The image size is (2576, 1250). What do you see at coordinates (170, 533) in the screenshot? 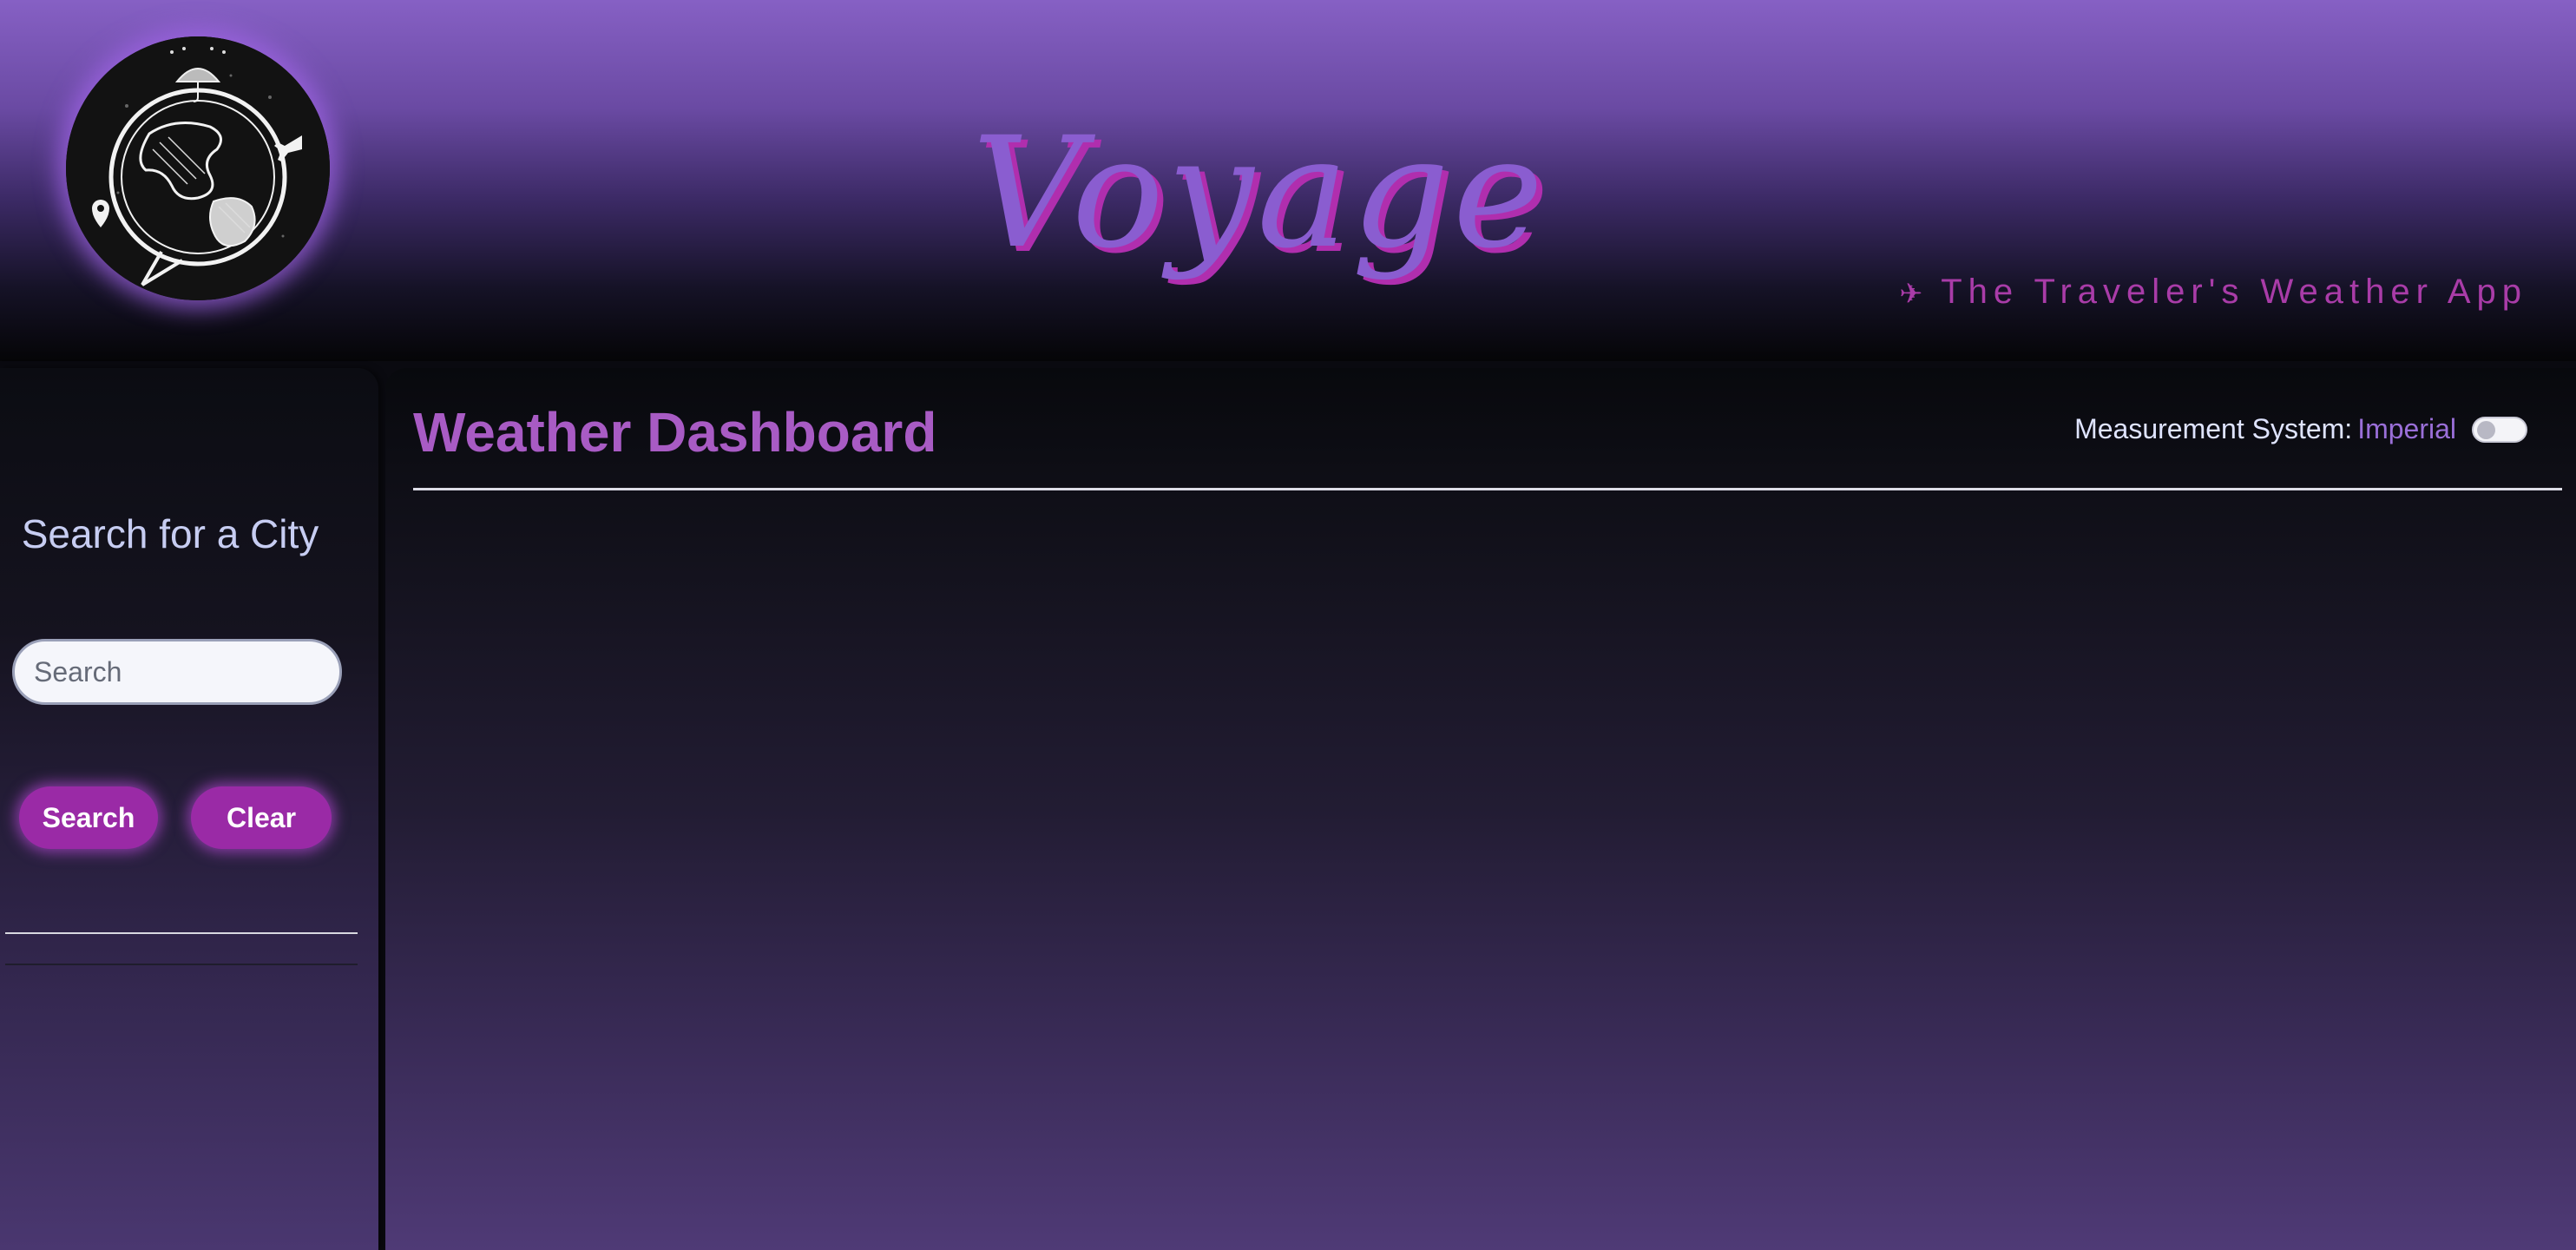
I see `search-heading: Search for a City` at bounding box center [170, 533].